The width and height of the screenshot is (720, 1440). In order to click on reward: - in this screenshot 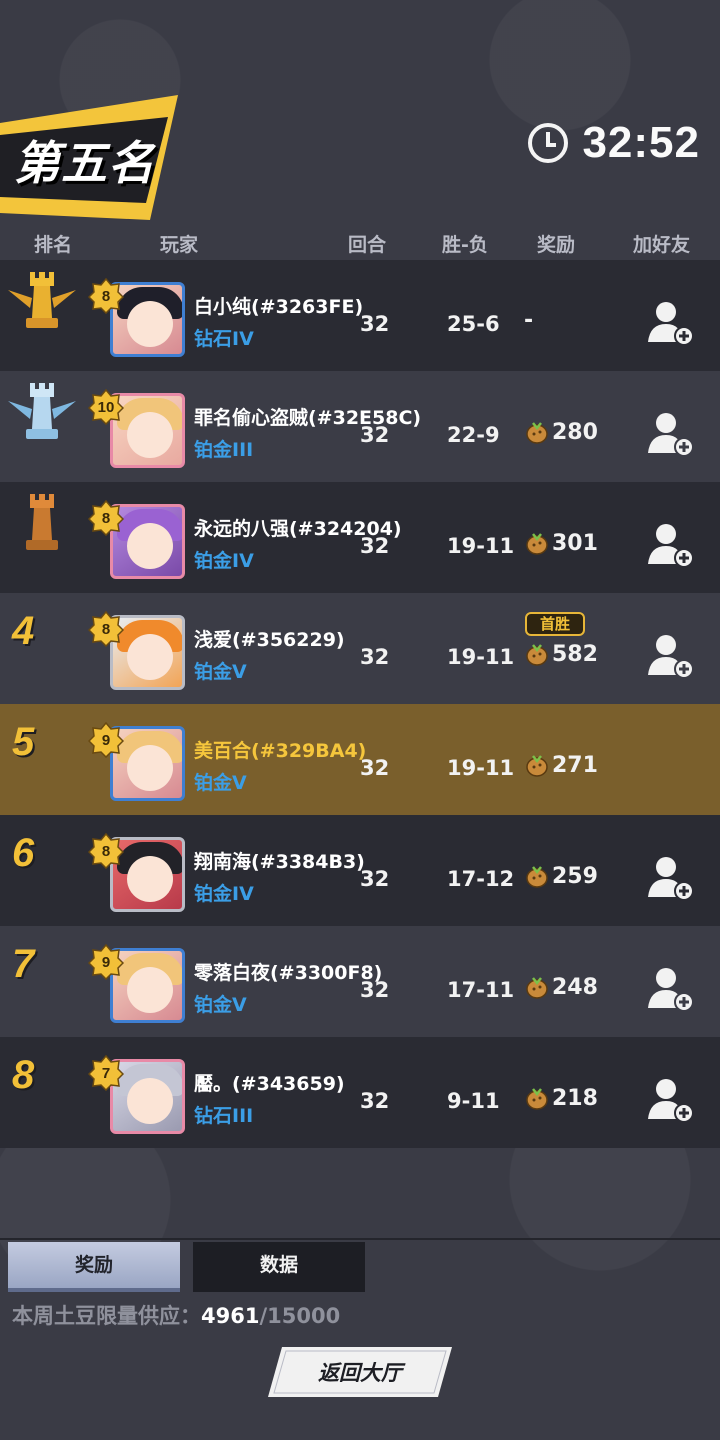, I will do `click(528, 320)`.